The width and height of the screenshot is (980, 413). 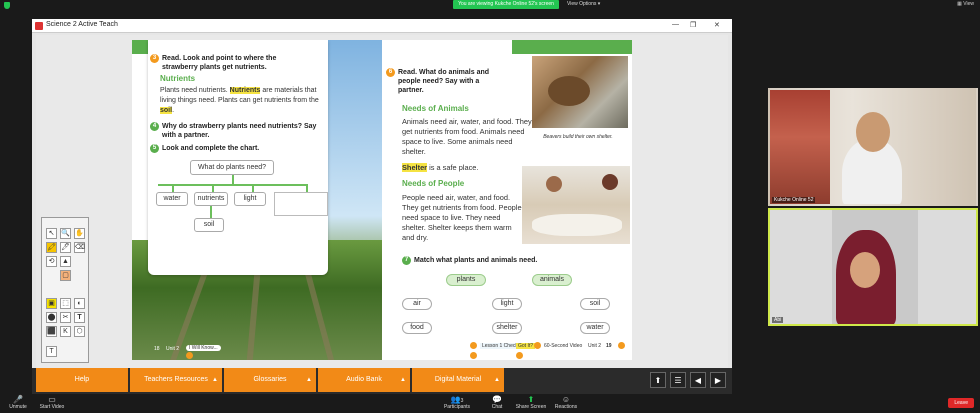 I want to click on reactions-label: Reactions, so click(x=566, y=407).